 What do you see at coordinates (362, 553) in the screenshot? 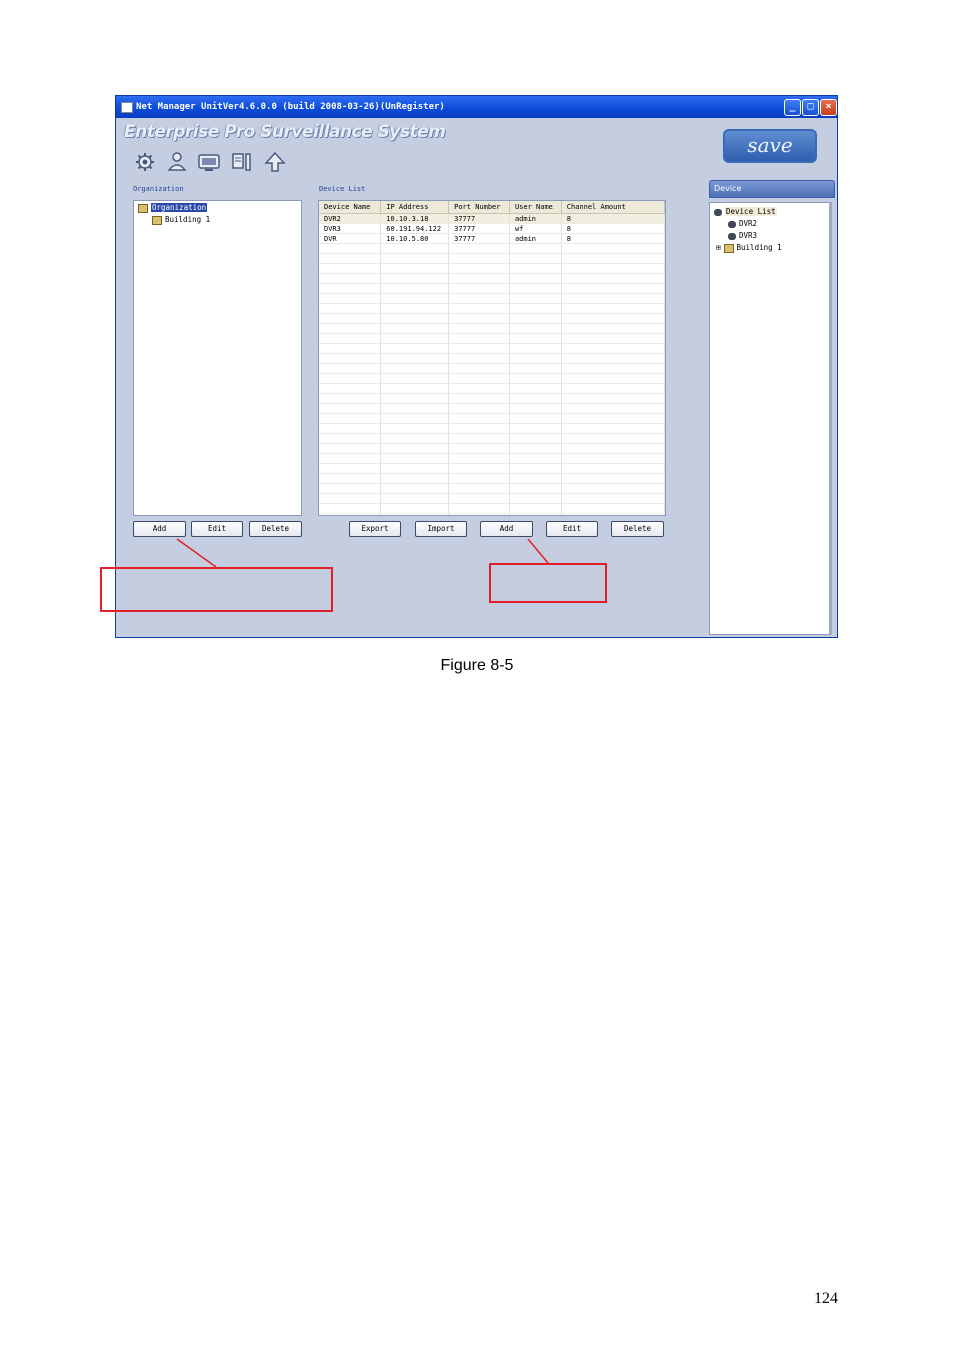
I see `callout-lines` at bounding box center [362, 553].